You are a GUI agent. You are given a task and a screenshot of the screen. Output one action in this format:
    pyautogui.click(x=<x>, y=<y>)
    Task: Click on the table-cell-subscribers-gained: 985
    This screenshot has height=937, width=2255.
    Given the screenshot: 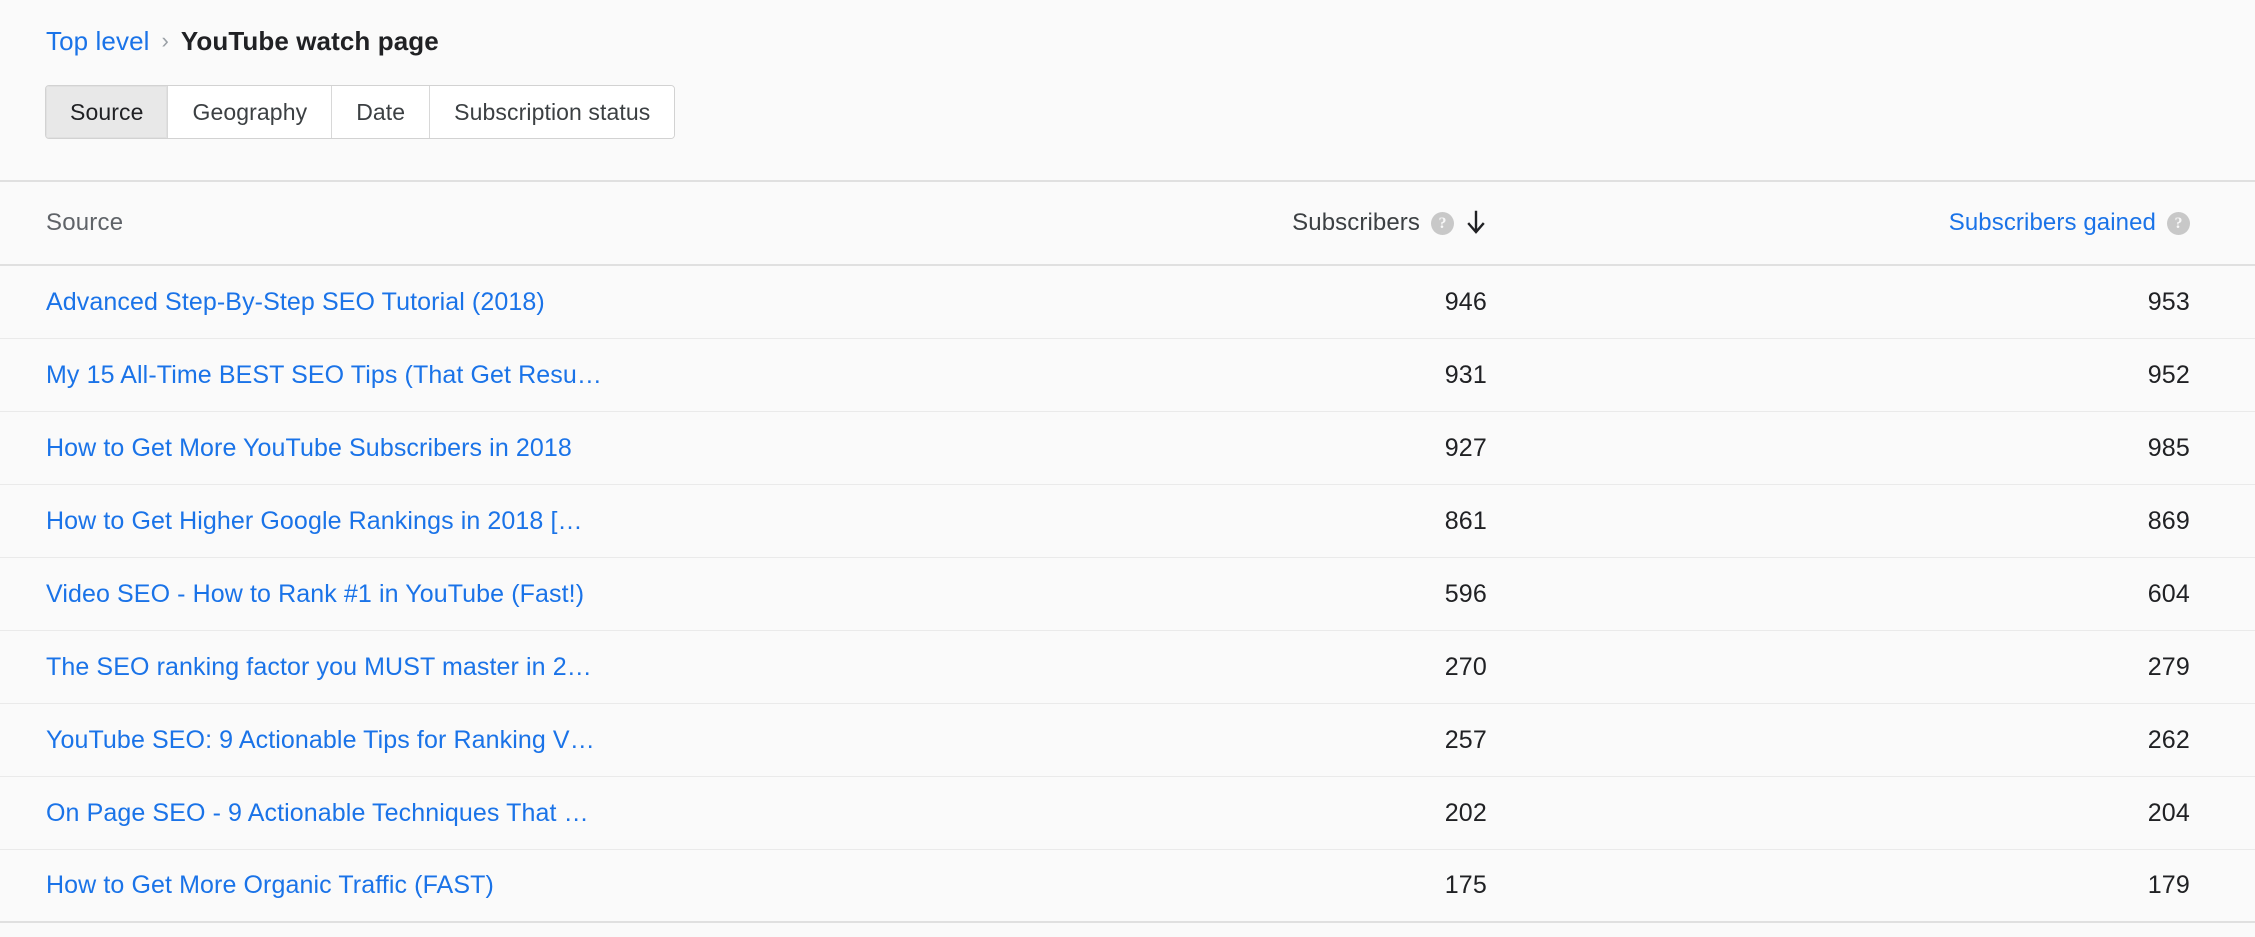 What is the action you would take?
    pyautogui.click(x=2168, y=447)
    